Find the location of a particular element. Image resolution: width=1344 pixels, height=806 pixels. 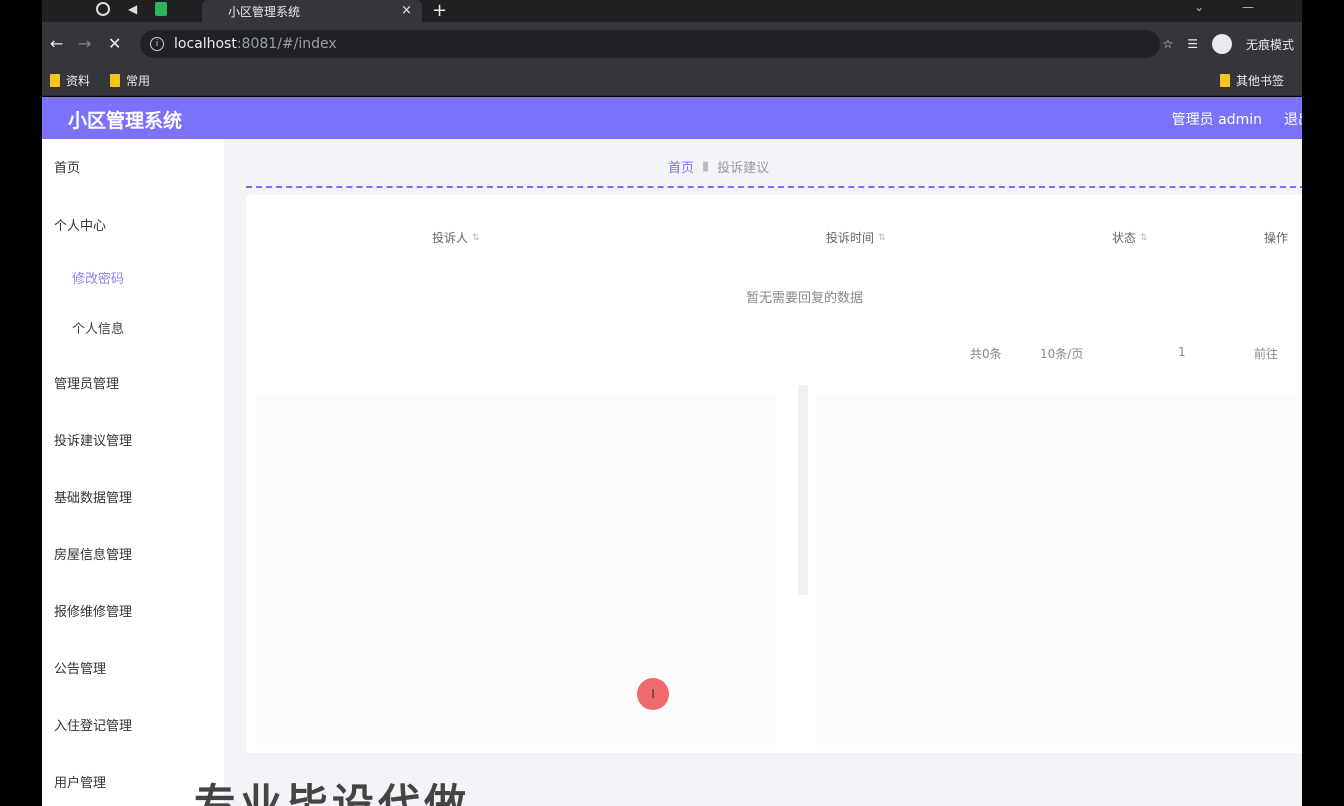

pager-current-page: 1 is located at coordinates (1182, 352).